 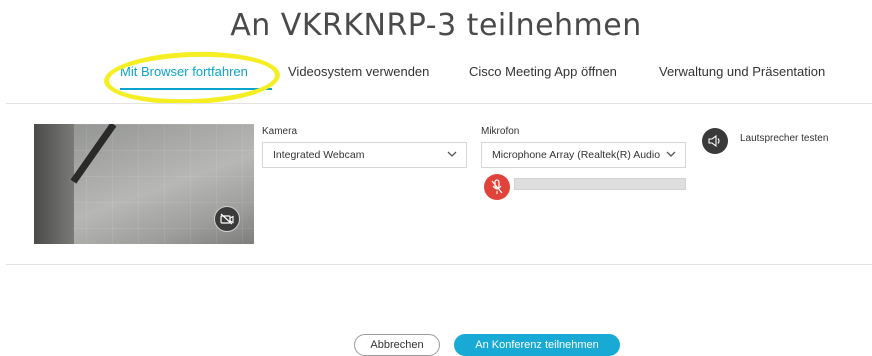 I want to click on mic-muted-icon, so click(x=497, y=187).